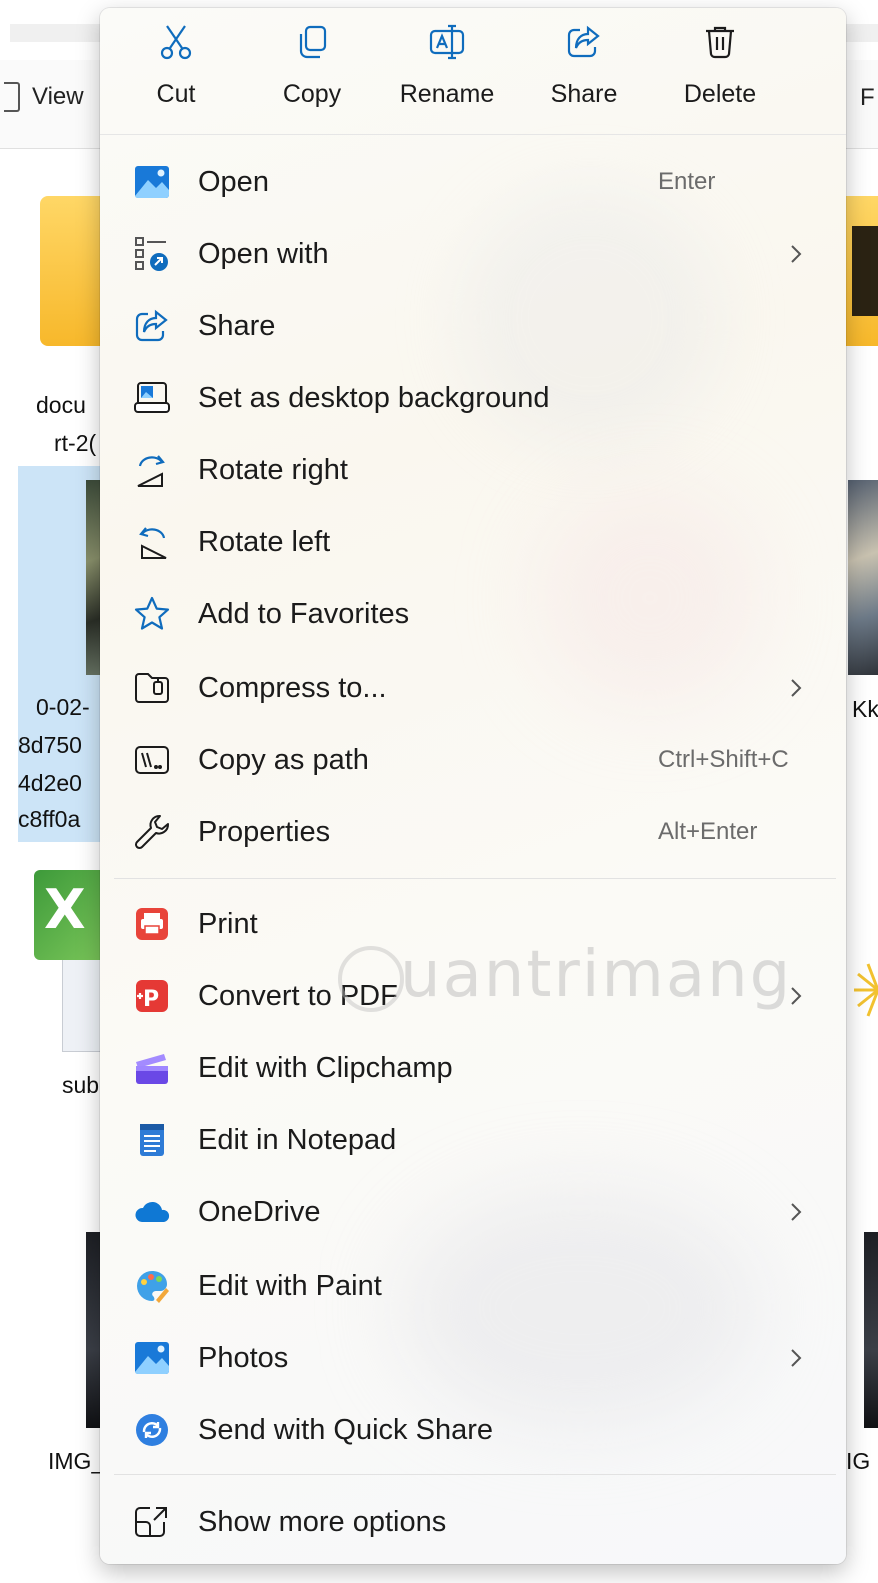 This screenshot has height=1583, width=878. I want to click on rotate-left-icon, so click(153, 543).